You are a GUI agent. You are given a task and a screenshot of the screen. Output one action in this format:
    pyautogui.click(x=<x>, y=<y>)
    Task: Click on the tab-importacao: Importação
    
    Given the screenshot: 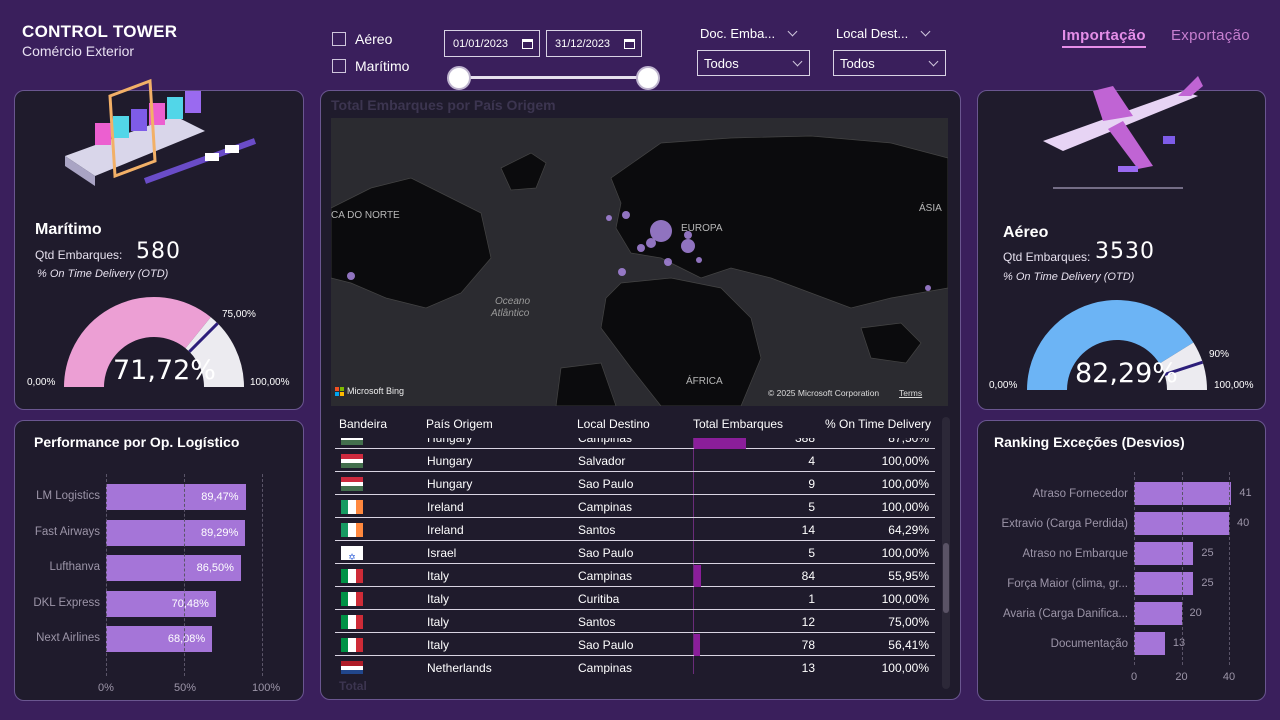 What is the action you would take?
    pyautogui.click(x=1104, y=37)
    